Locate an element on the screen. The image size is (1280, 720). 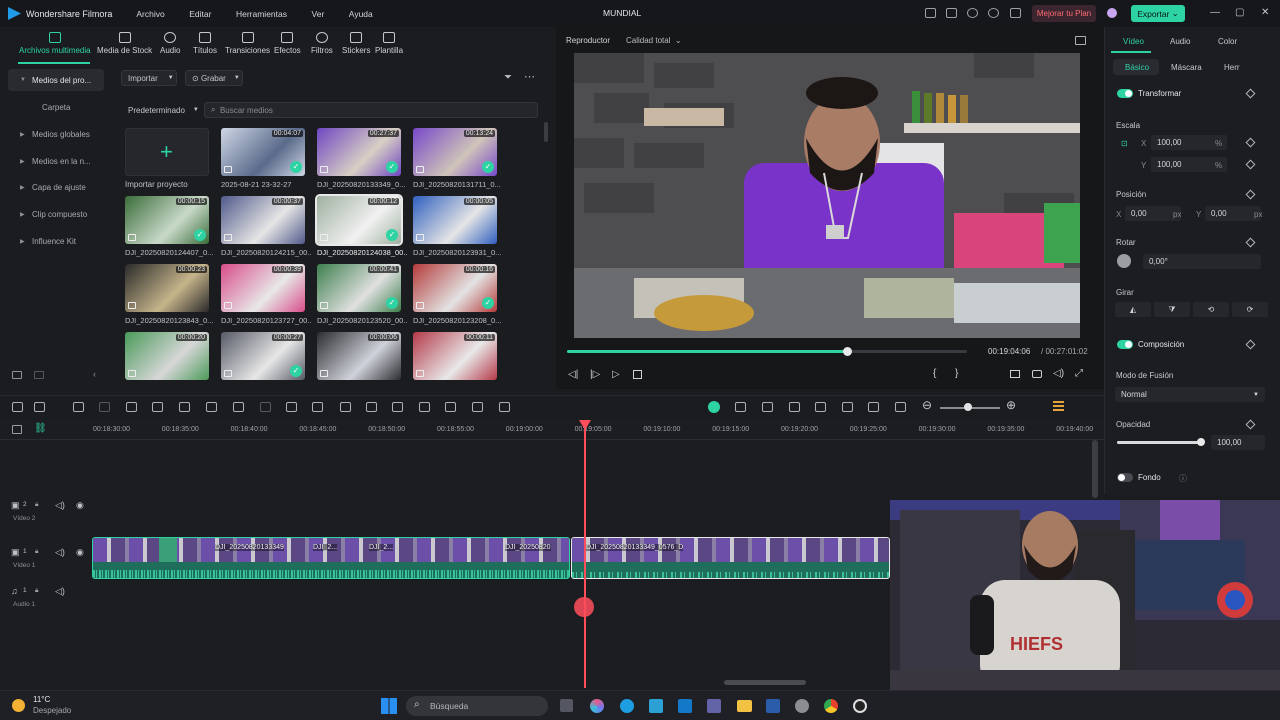
transform-toggle is located at coordinates (1125, 93).